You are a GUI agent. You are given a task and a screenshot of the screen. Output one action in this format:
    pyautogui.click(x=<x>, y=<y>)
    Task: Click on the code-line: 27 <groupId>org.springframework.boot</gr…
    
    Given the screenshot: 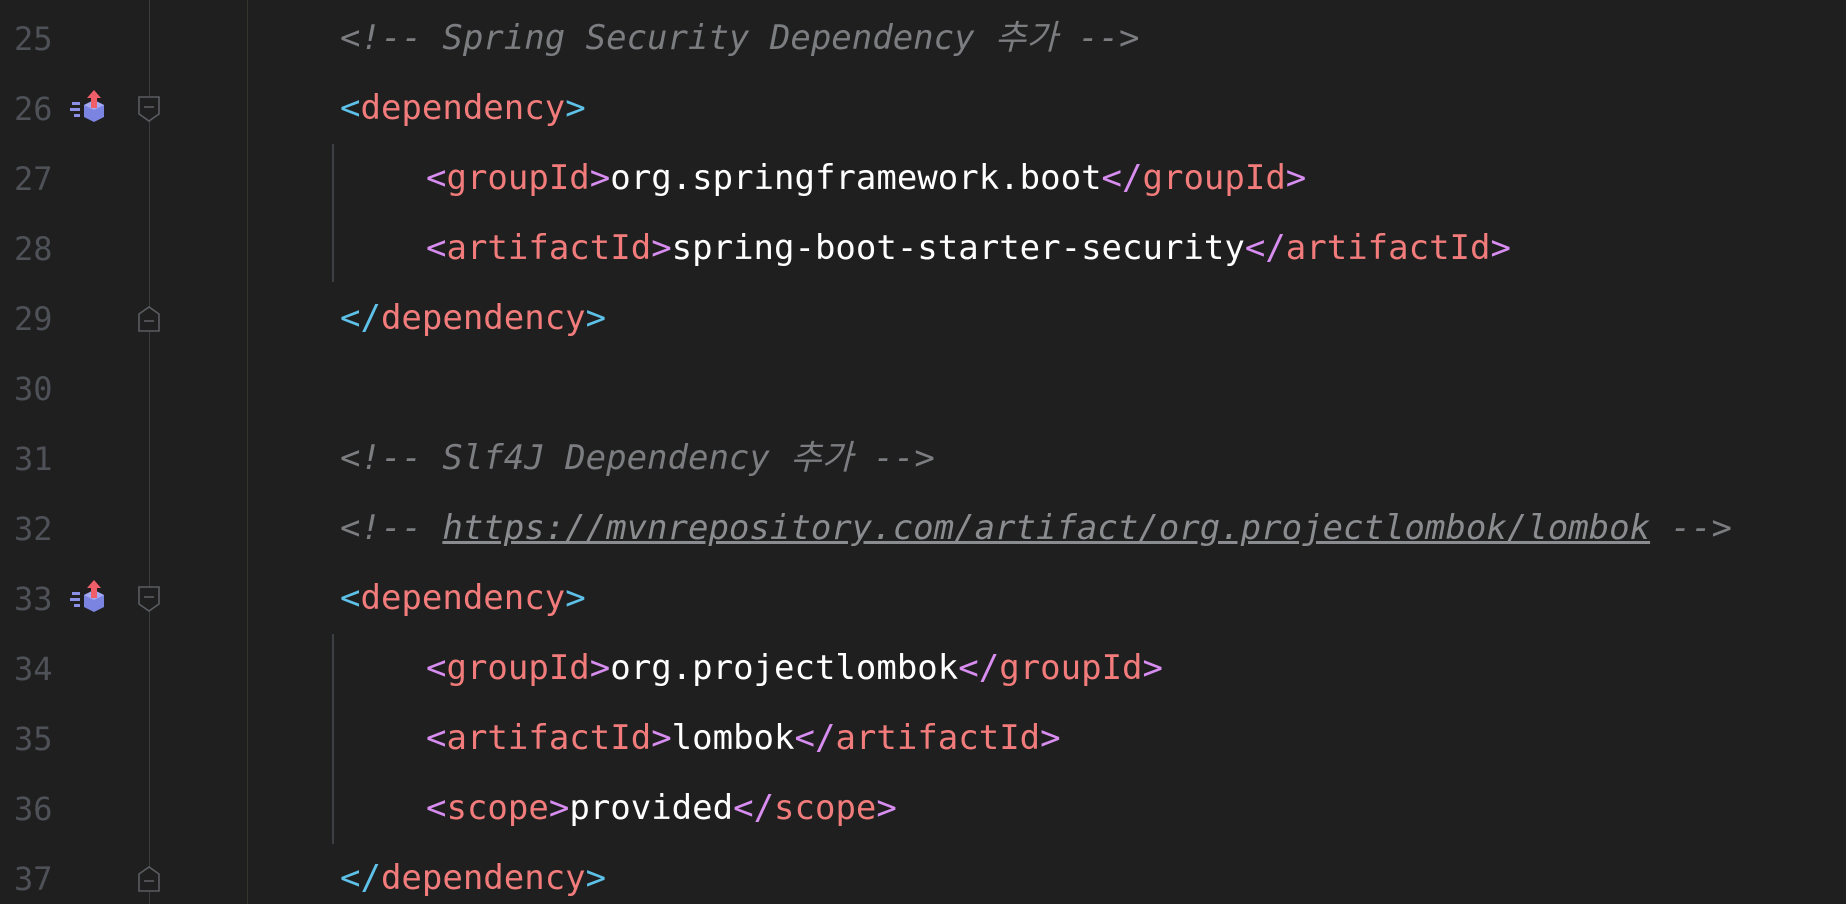 What is the action you would take?
    pyautogui.click(x=923, y=179)
    